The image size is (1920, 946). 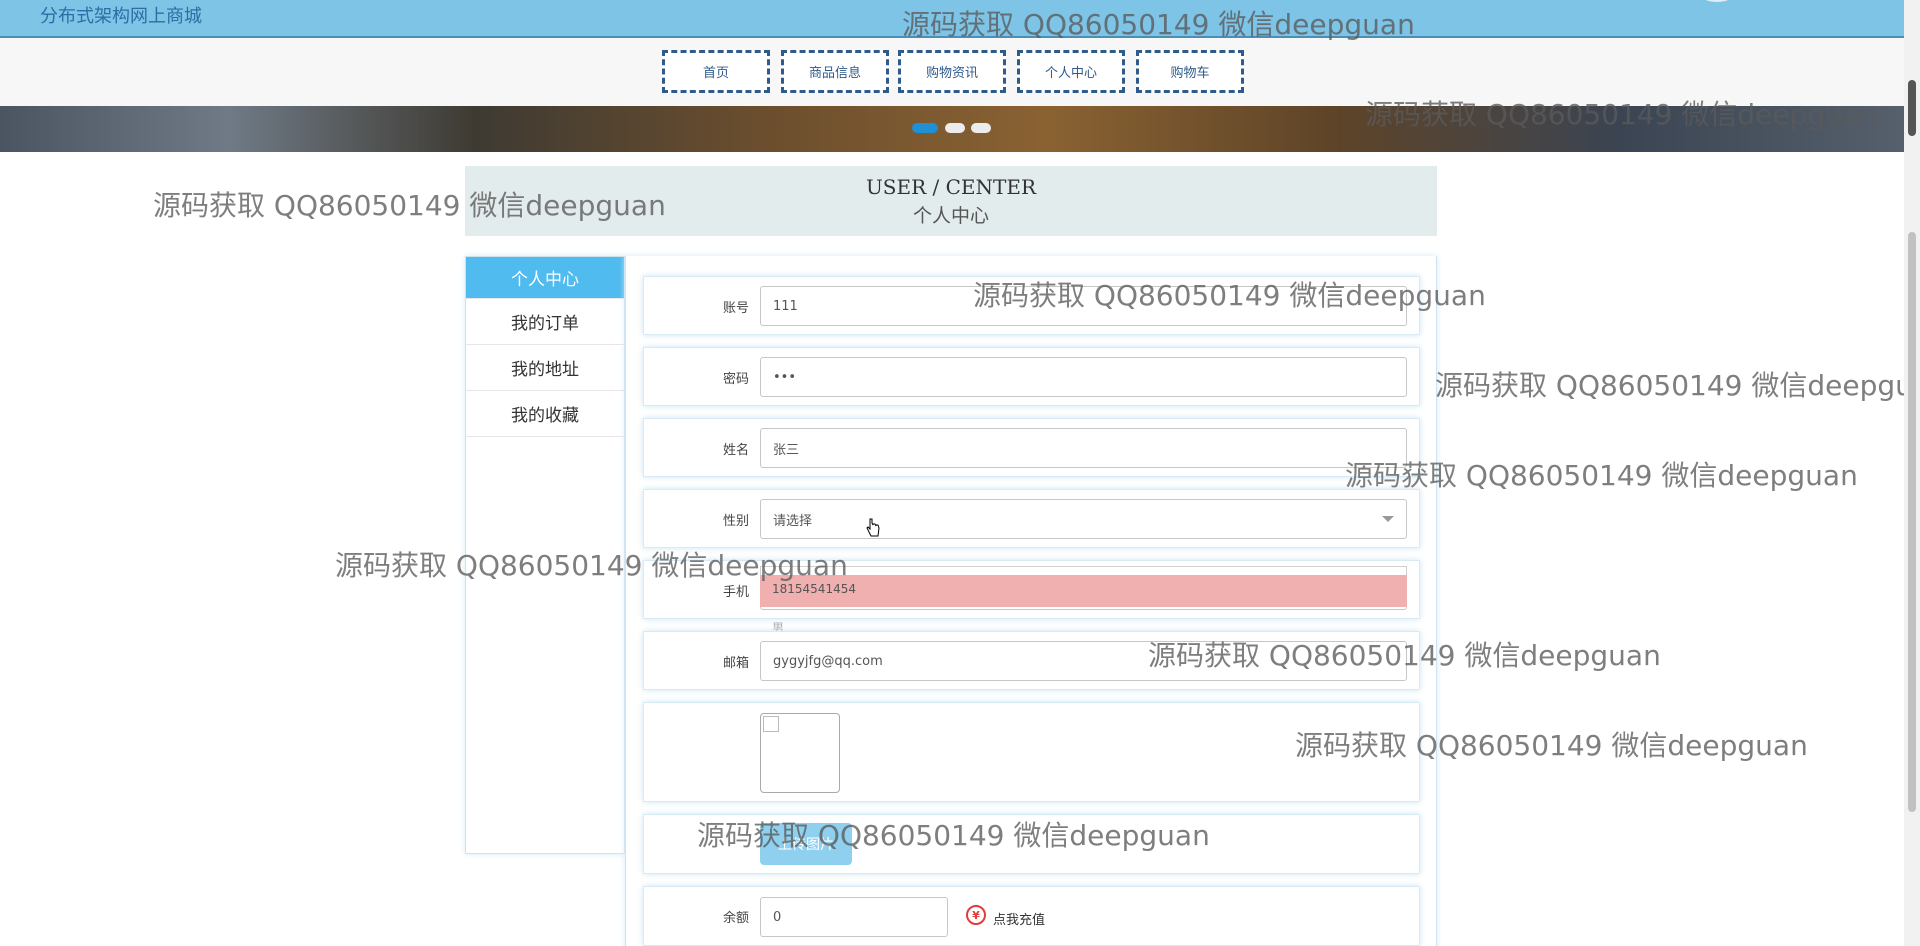 I want to click on watermark: 源码获取 QQ86050149 微信deepguan, so click(x=1669, y=385).